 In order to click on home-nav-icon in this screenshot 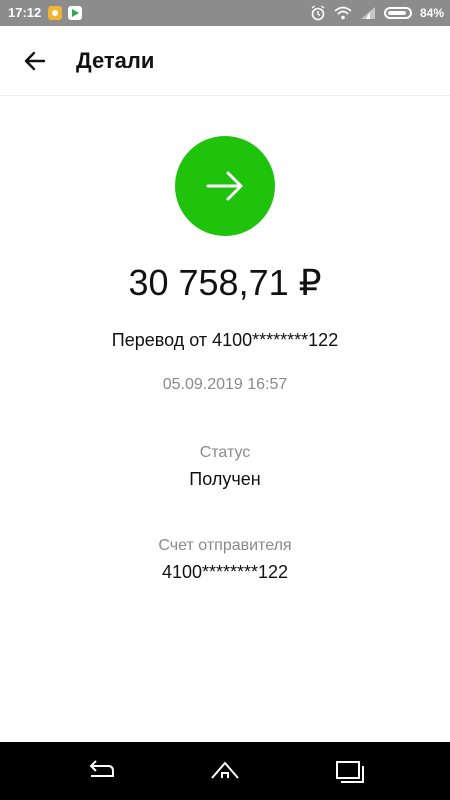, I will do `click(225, 770)`.